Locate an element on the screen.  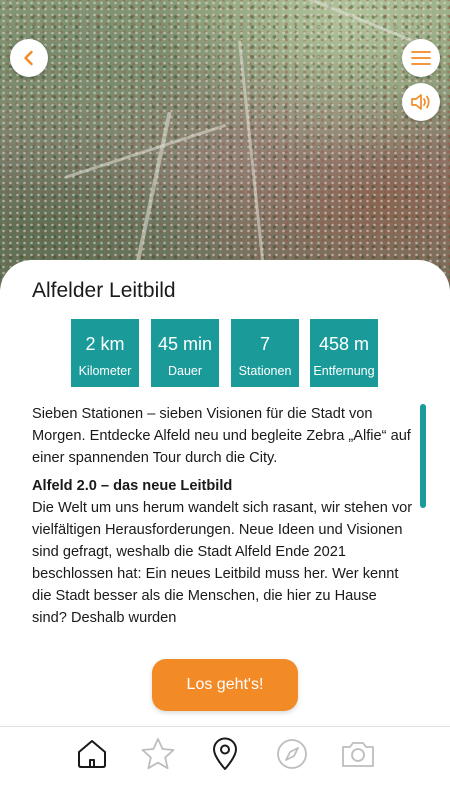
stat-label: Stationen is located at coordinates (265, 371).